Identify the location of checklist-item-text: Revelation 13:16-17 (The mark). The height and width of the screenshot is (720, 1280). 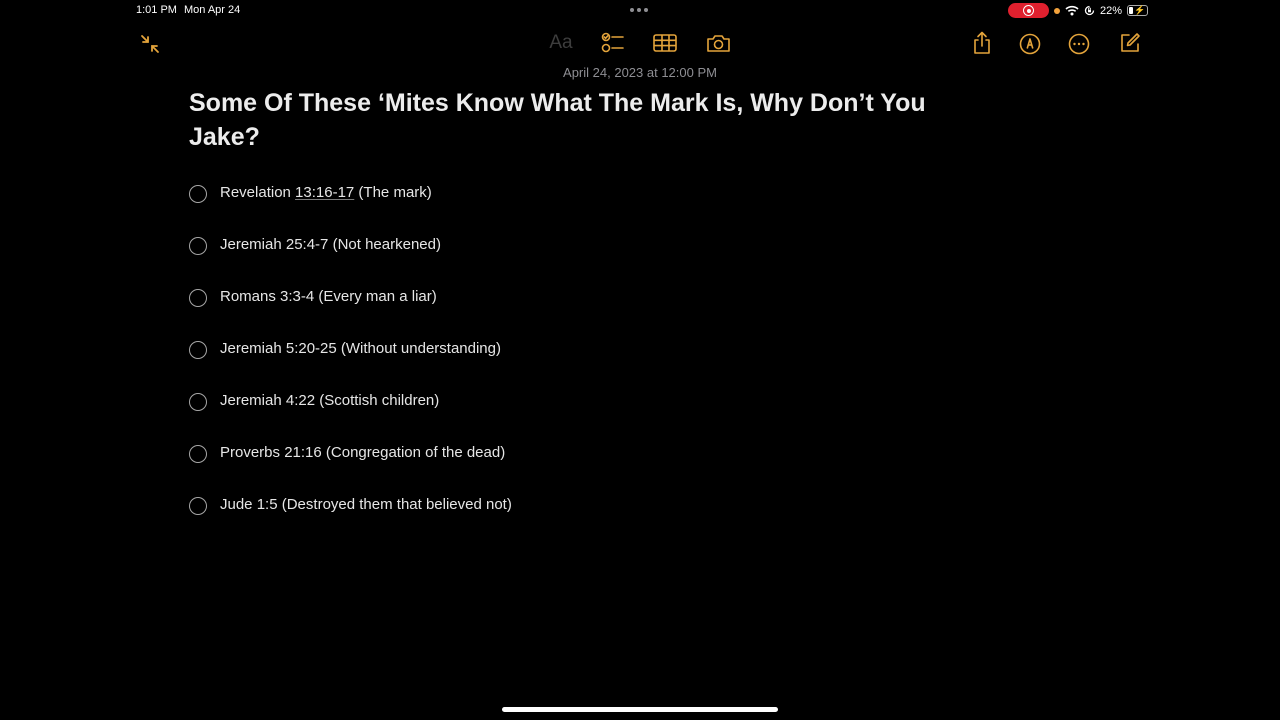
(326, 193).